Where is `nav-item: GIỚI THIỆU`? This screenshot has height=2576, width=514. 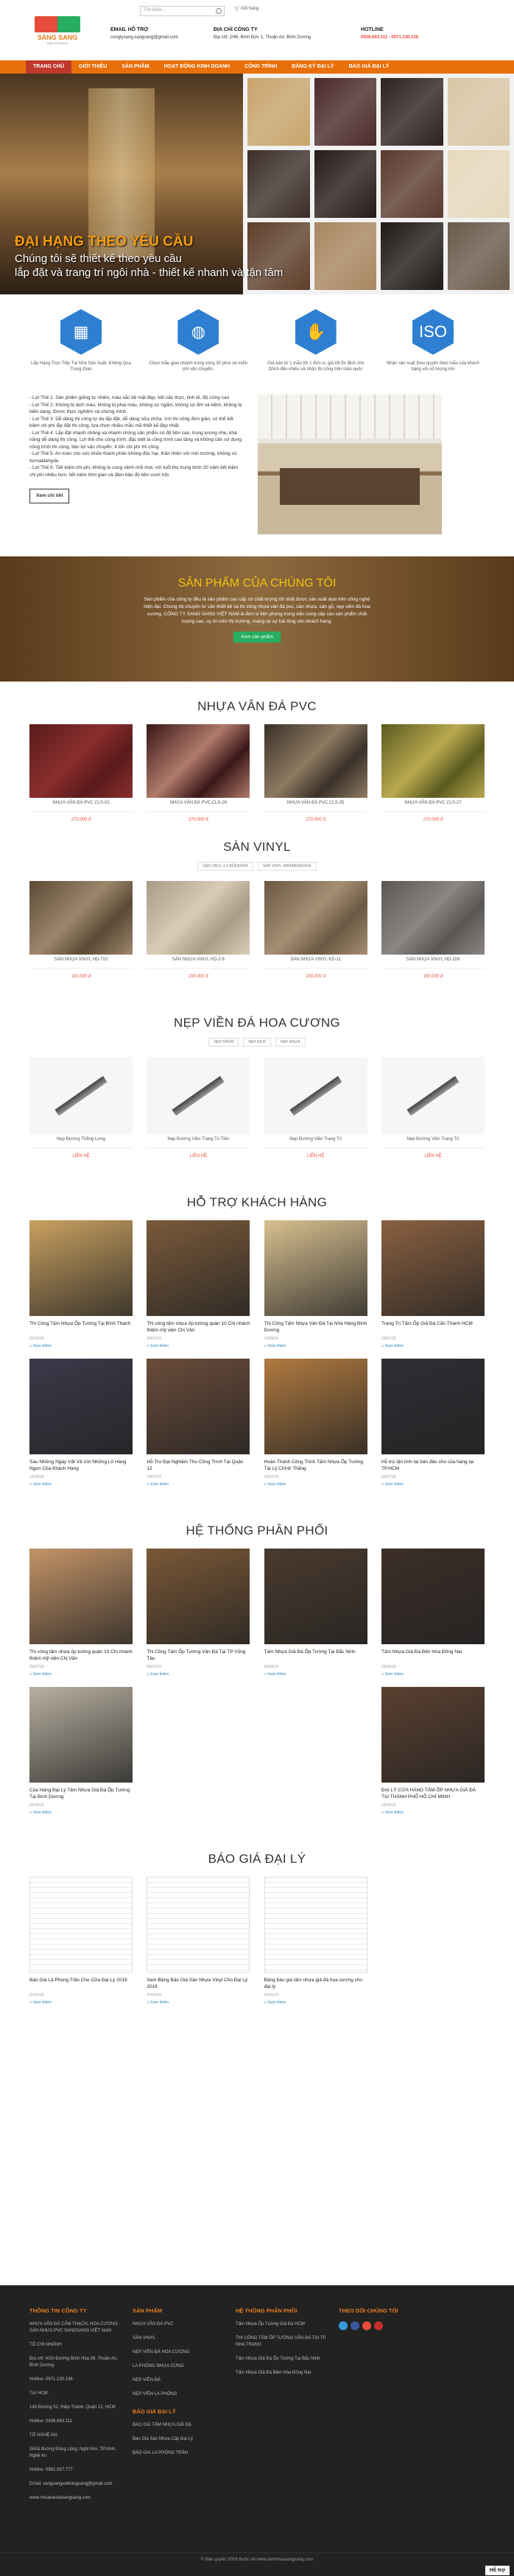 nav-item: GIỚI THIỆU is located at coordinates (92, 67).